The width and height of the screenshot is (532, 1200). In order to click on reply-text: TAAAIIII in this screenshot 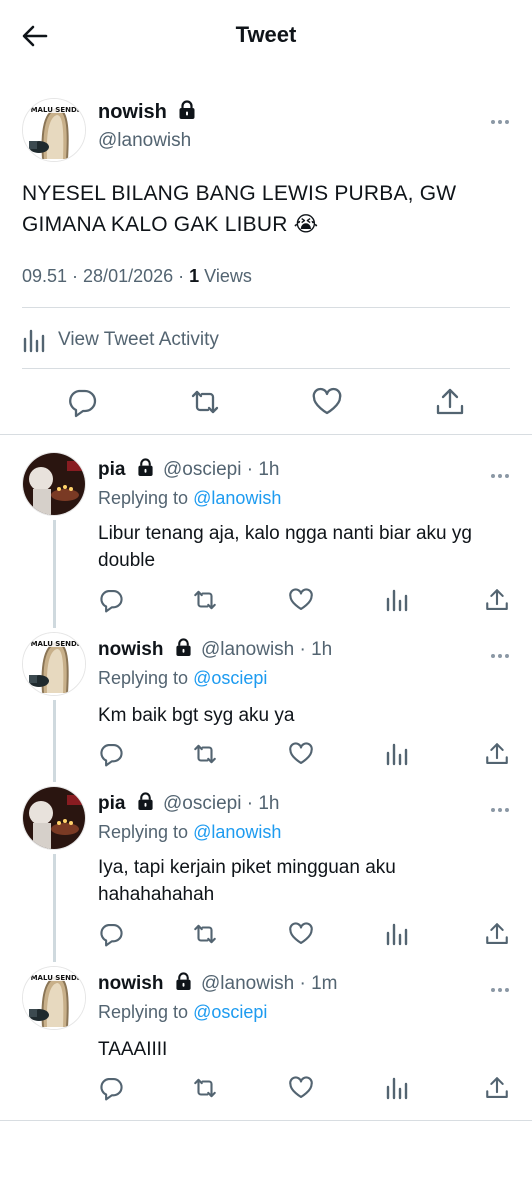, I will do `click(133, 1049)`.